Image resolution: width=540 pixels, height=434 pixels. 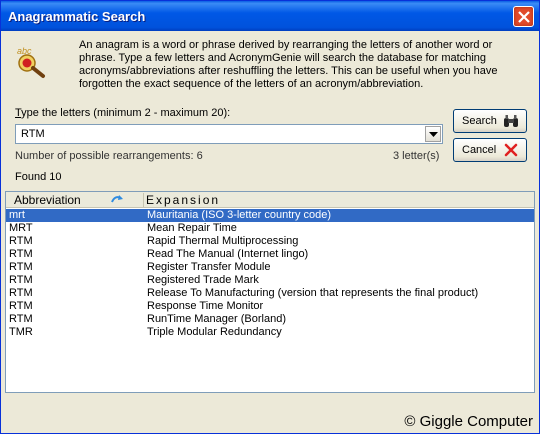 What do you see at coordinates (270, 306) in the screenshot?
I see `table-row: RTM Response Time Monitor` at bounding box center [270, 306].